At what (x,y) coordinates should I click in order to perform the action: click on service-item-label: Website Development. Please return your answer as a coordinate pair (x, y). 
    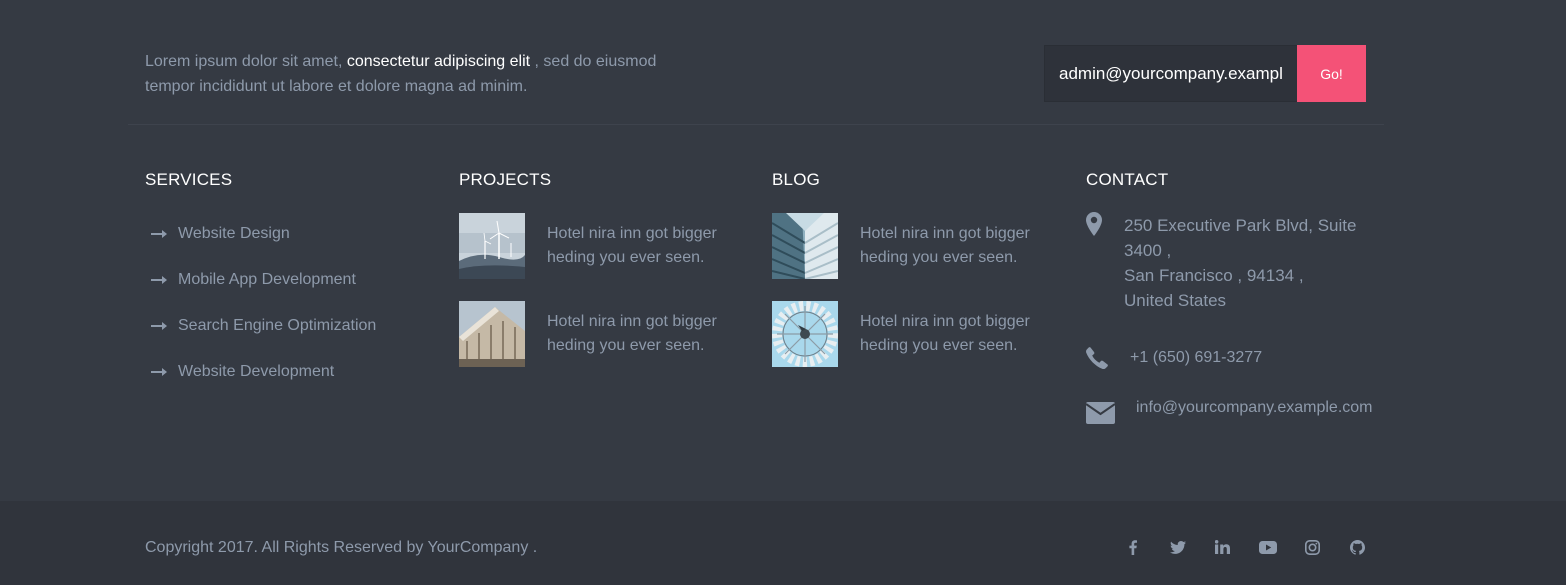
    Looking at the image, I should click on (256, 371).